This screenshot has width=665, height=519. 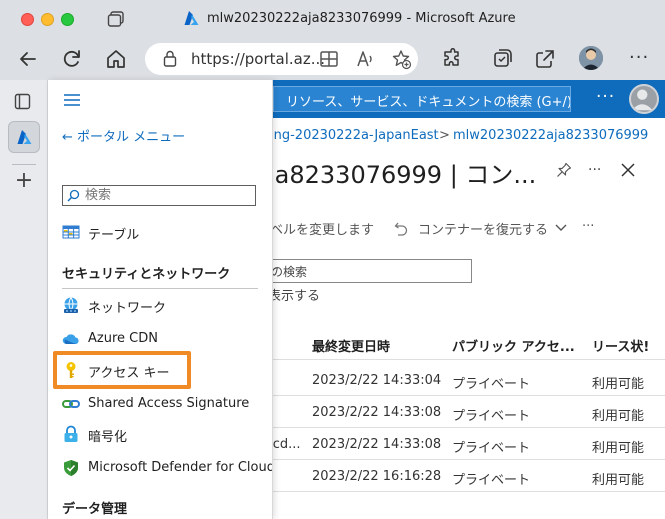 I want to click on minimize-window-button, so click(x=47, y=19).